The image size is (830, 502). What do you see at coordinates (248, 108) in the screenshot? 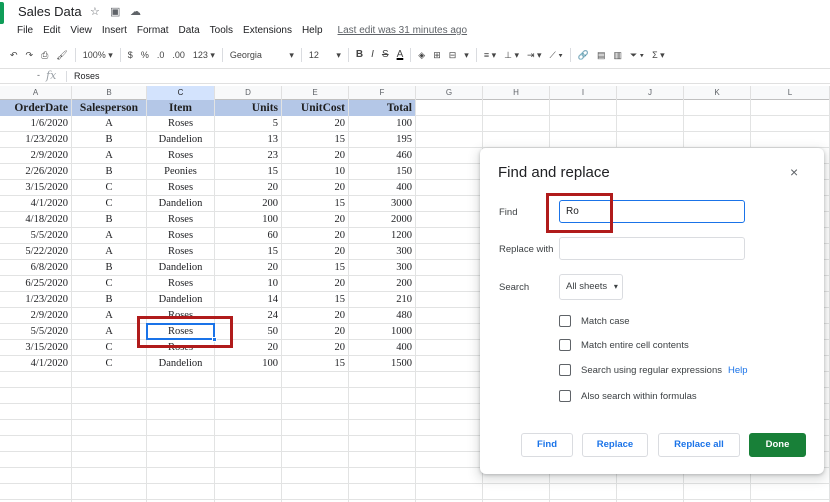
I see `cell: Units` at bounding box center [248, 108].